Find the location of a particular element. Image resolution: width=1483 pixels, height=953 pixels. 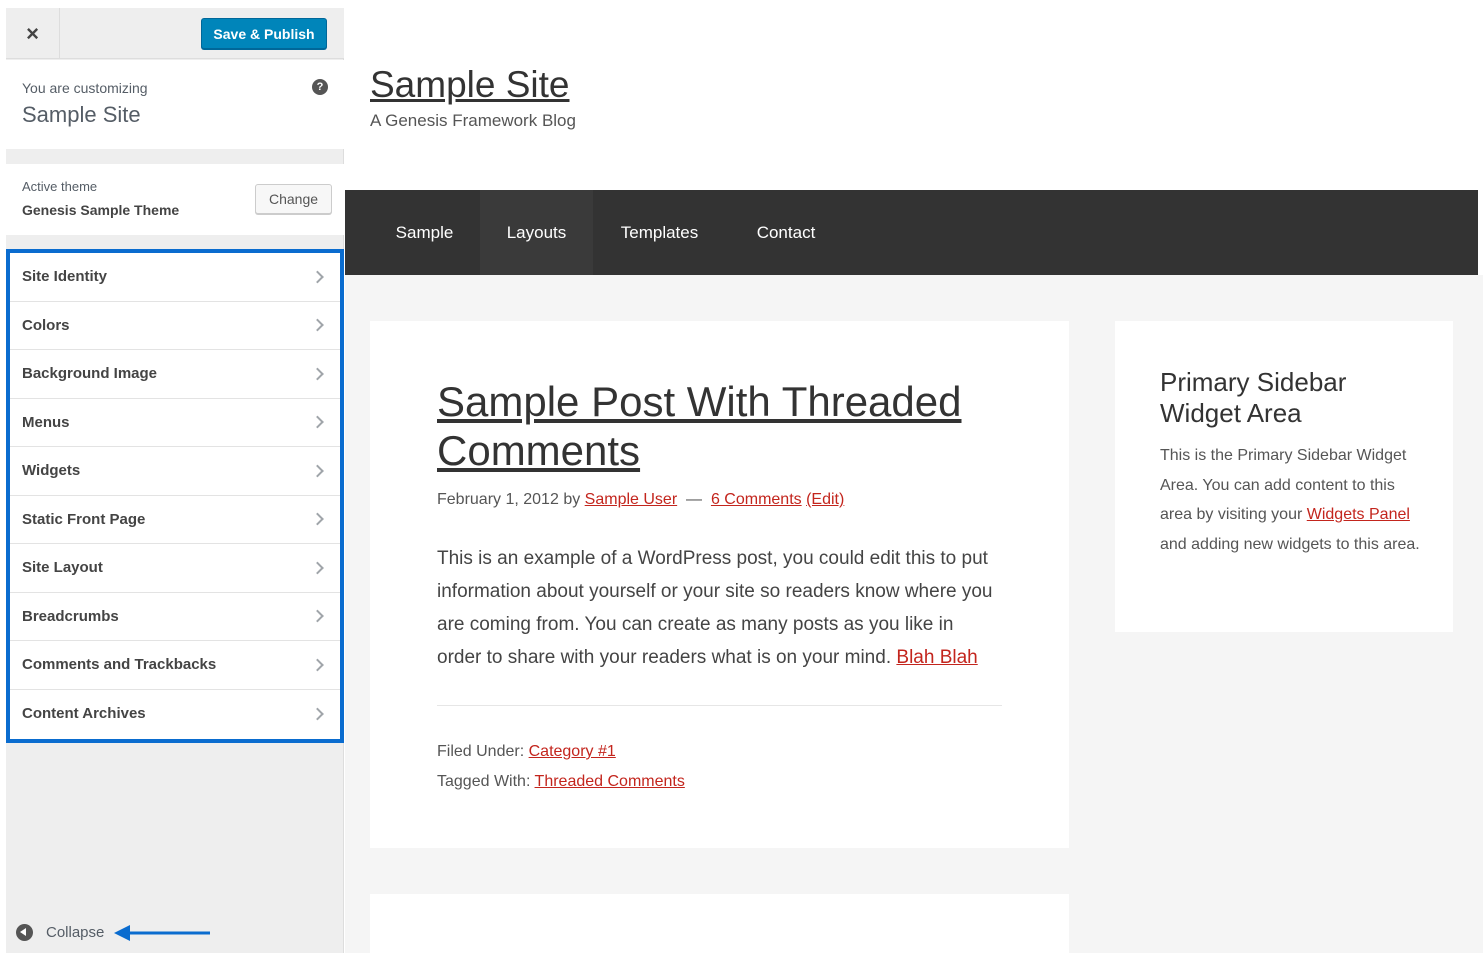

site-title: Sample Site is located at coordinates (470, 85).